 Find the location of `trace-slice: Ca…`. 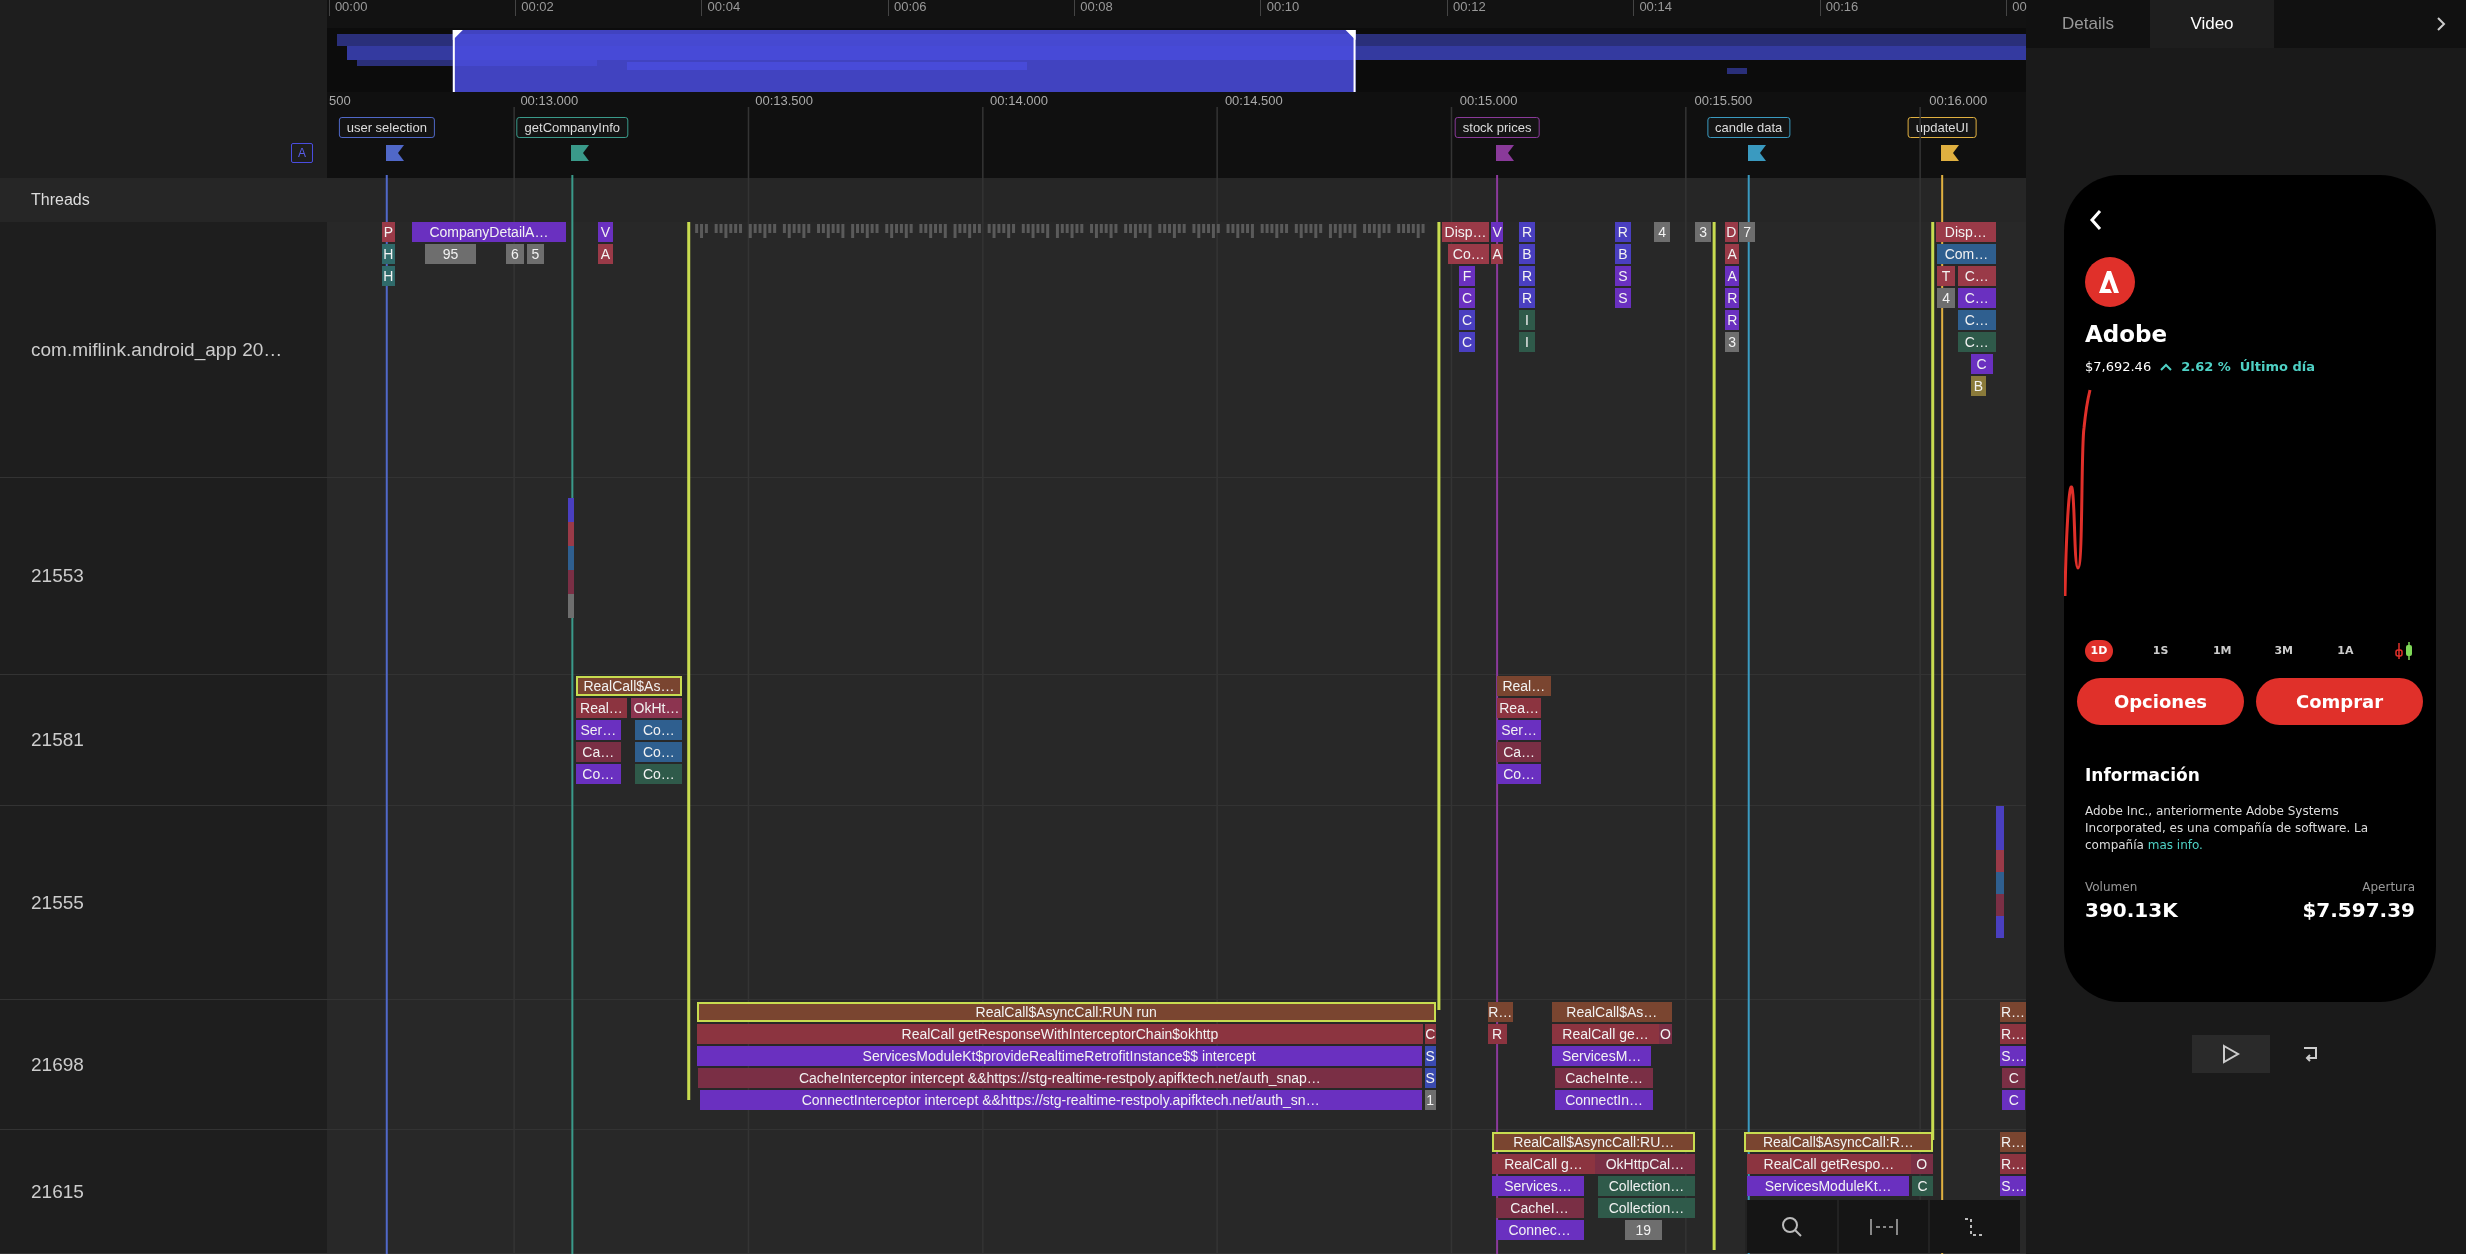

trace-slice: Ca… is located at coordinates (598, 752).